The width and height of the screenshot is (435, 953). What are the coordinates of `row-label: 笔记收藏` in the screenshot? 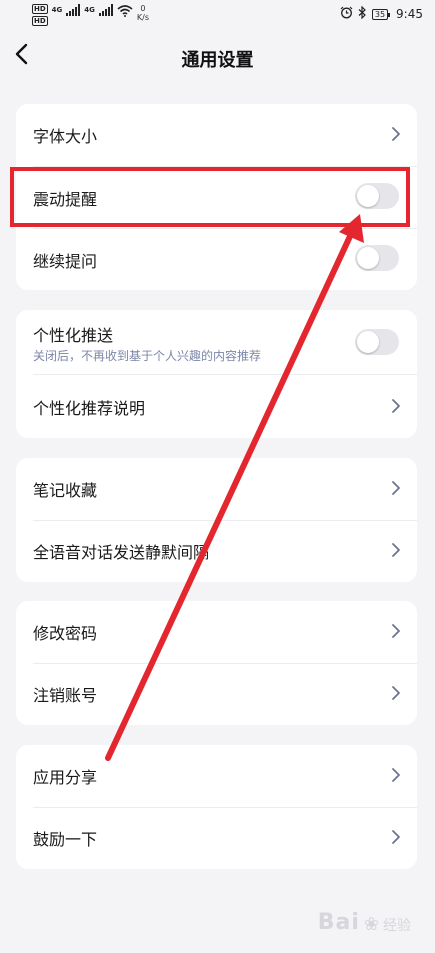 It's located at (65, 490).